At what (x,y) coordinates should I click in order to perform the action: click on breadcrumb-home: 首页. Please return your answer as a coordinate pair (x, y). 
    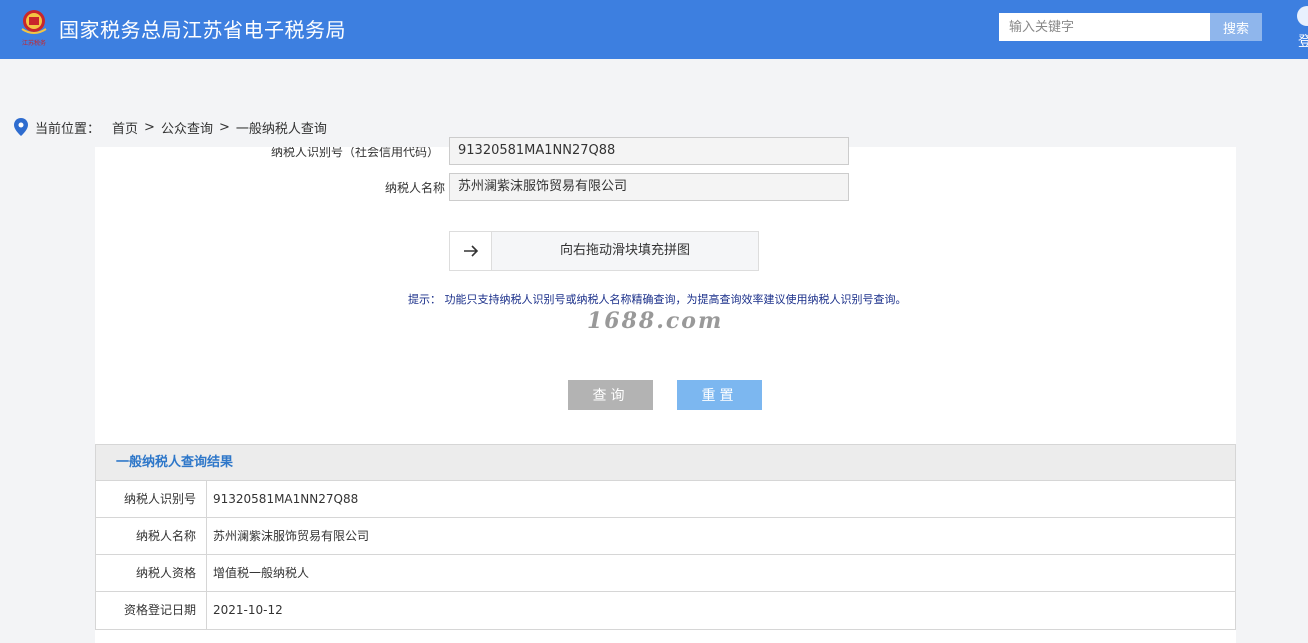
    Looking at the image, I should click on (125, 127).